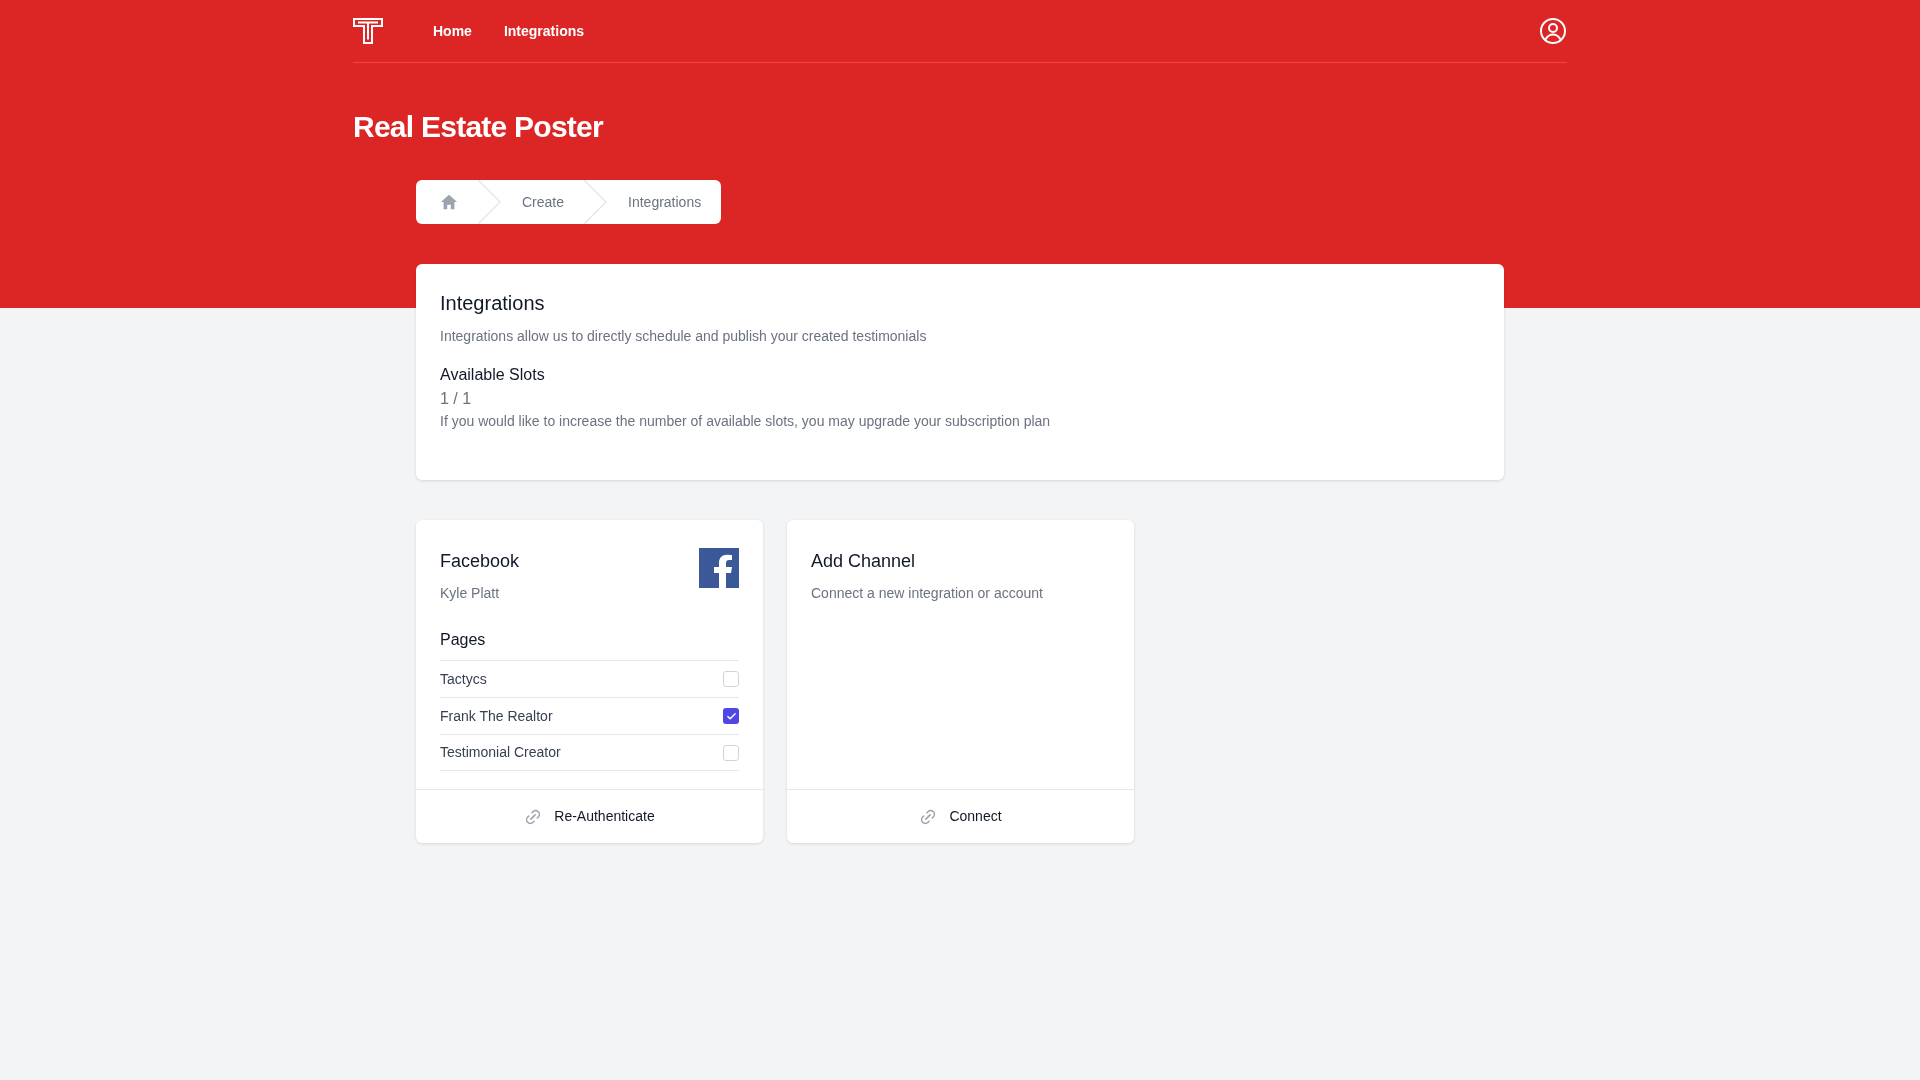  I want to click on card-title: Facebook, so click(480, 561).